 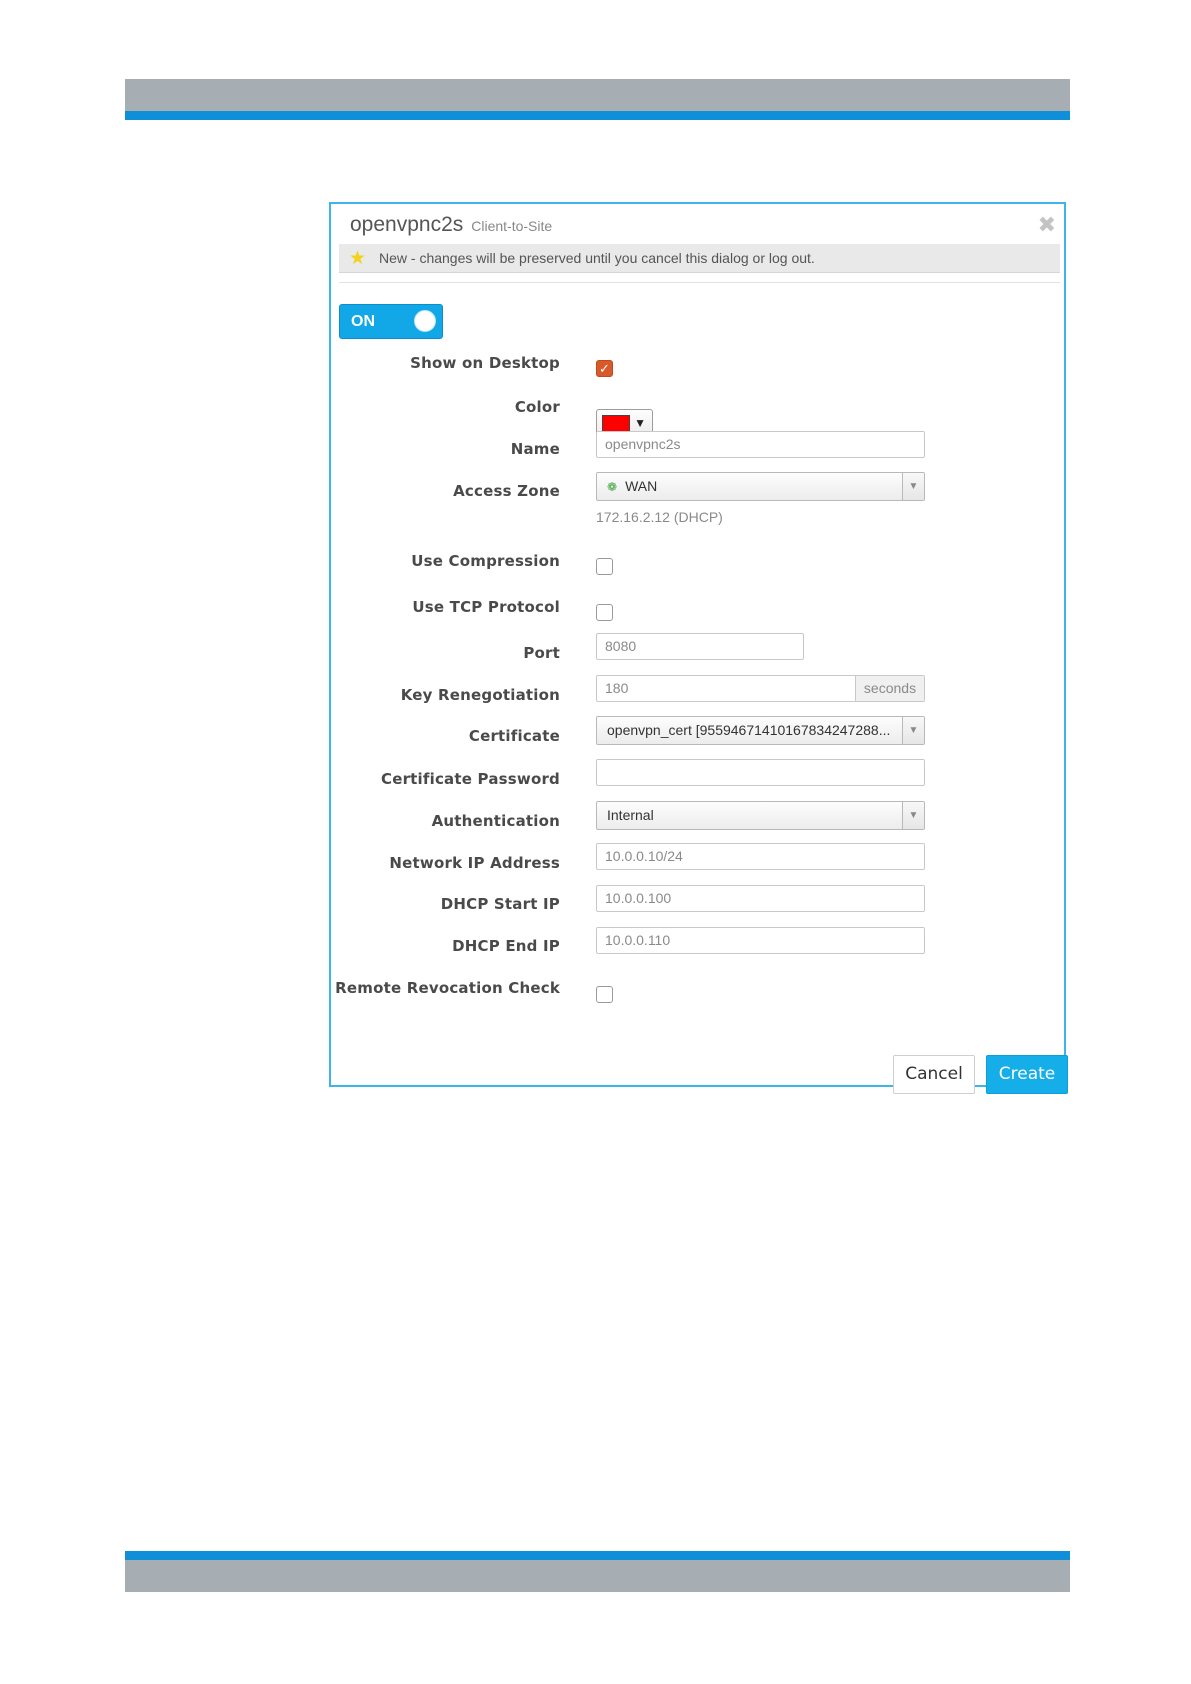 I want to click on dialog-title: openvpnc2s Client-to-Site, so click(x=451, y=225).